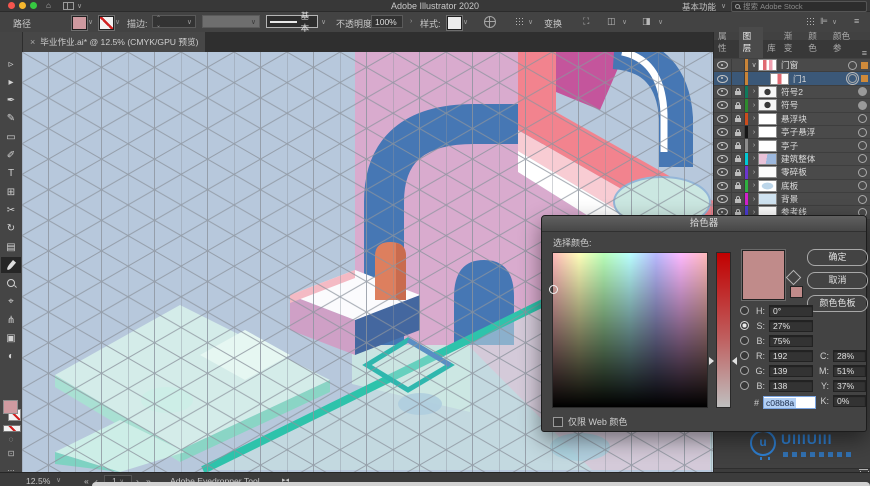  I want to click on field-value: 75%, so click(791, 340).